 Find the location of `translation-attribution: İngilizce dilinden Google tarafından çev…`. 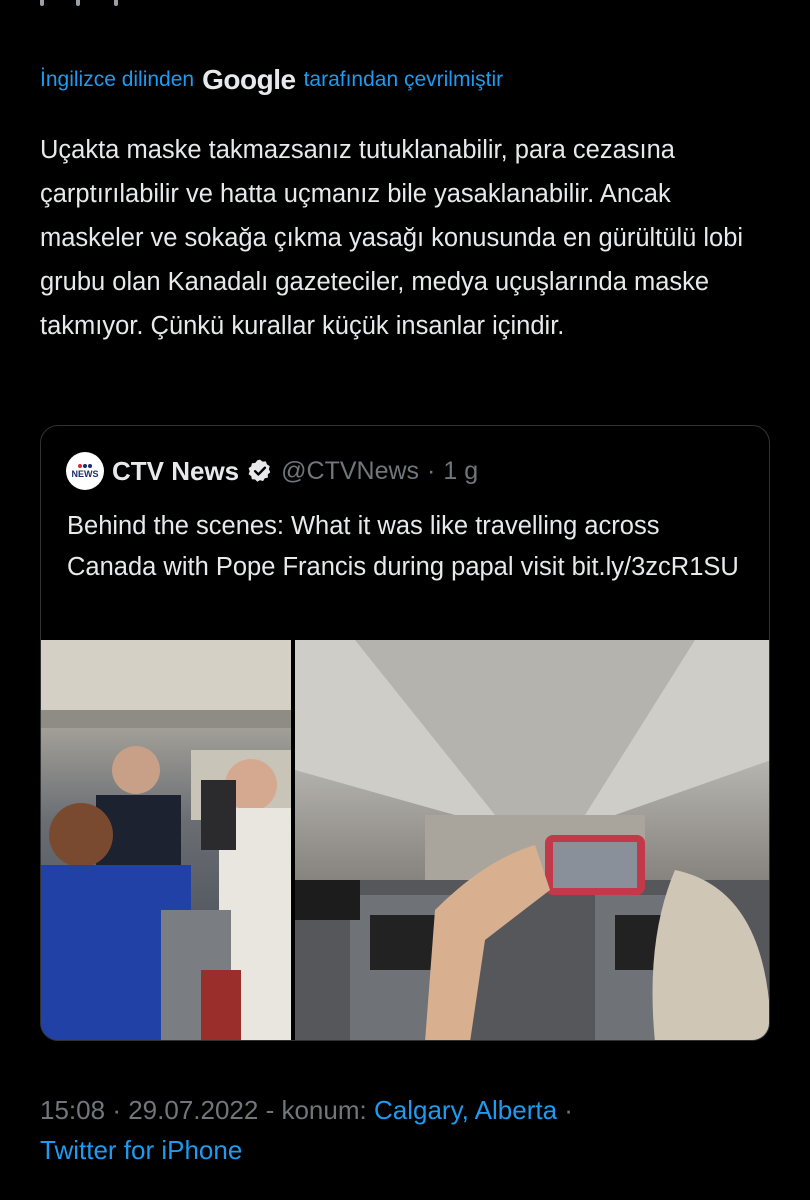

translation-attribution: İngilizce dilinden Google tarafından çev… is located at coordinates (271, 80).